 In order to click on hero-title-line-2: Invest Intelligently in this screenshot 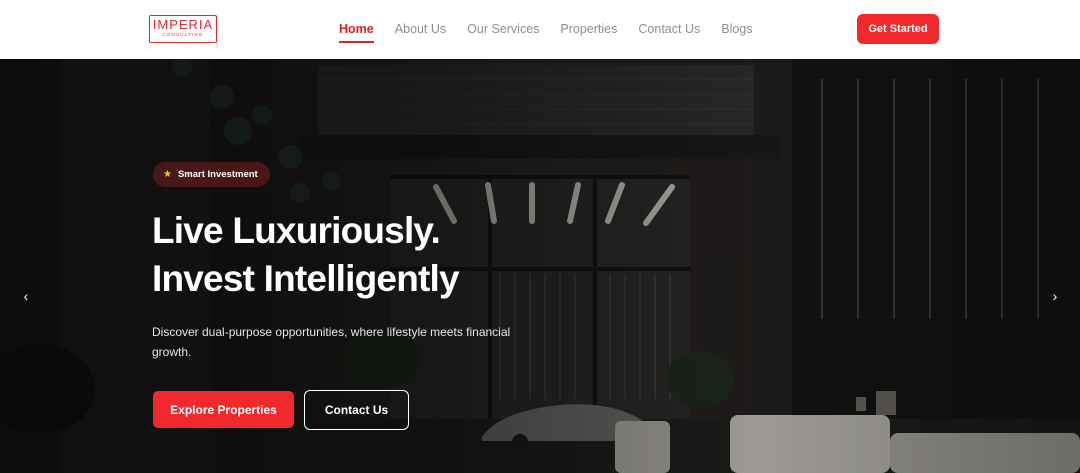, I will do `click(306, 278)`.